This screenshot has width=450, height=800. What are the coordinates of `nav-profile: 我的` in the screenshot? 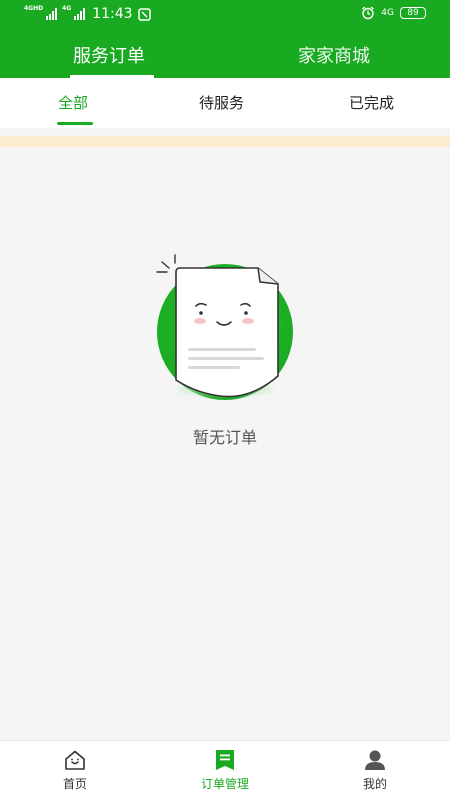 It's located at (375, 770).